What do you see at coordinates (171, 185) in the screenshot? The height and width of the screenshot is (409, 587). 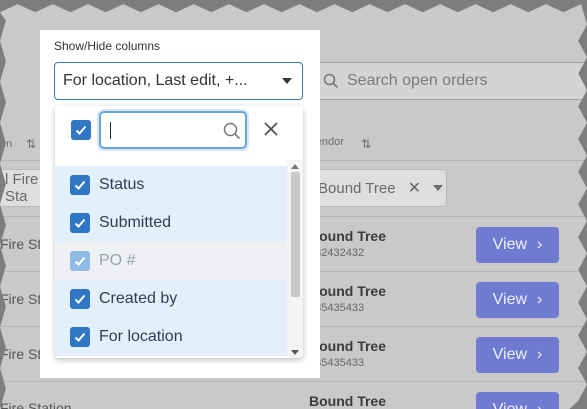 I see `column-option-status: Status` at bounding box center [171, 185].